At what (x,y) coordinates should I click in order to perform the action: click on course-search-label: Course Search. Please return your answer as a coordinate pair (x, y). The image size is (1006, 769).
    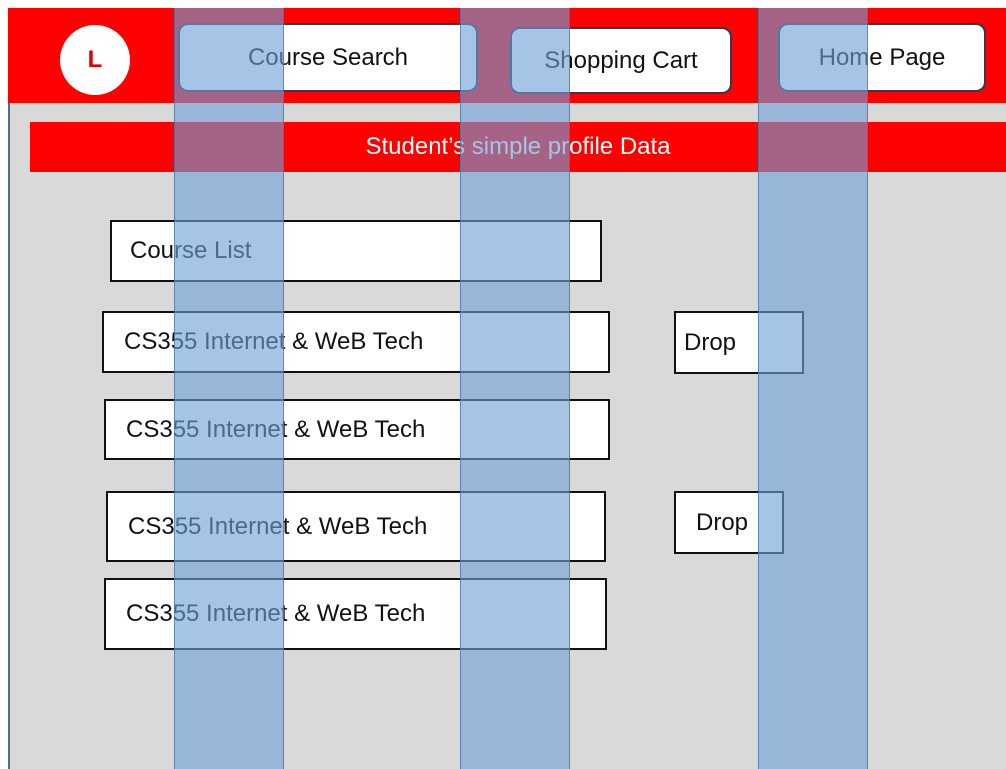
    Looking at the image, I should click on (328, 57).